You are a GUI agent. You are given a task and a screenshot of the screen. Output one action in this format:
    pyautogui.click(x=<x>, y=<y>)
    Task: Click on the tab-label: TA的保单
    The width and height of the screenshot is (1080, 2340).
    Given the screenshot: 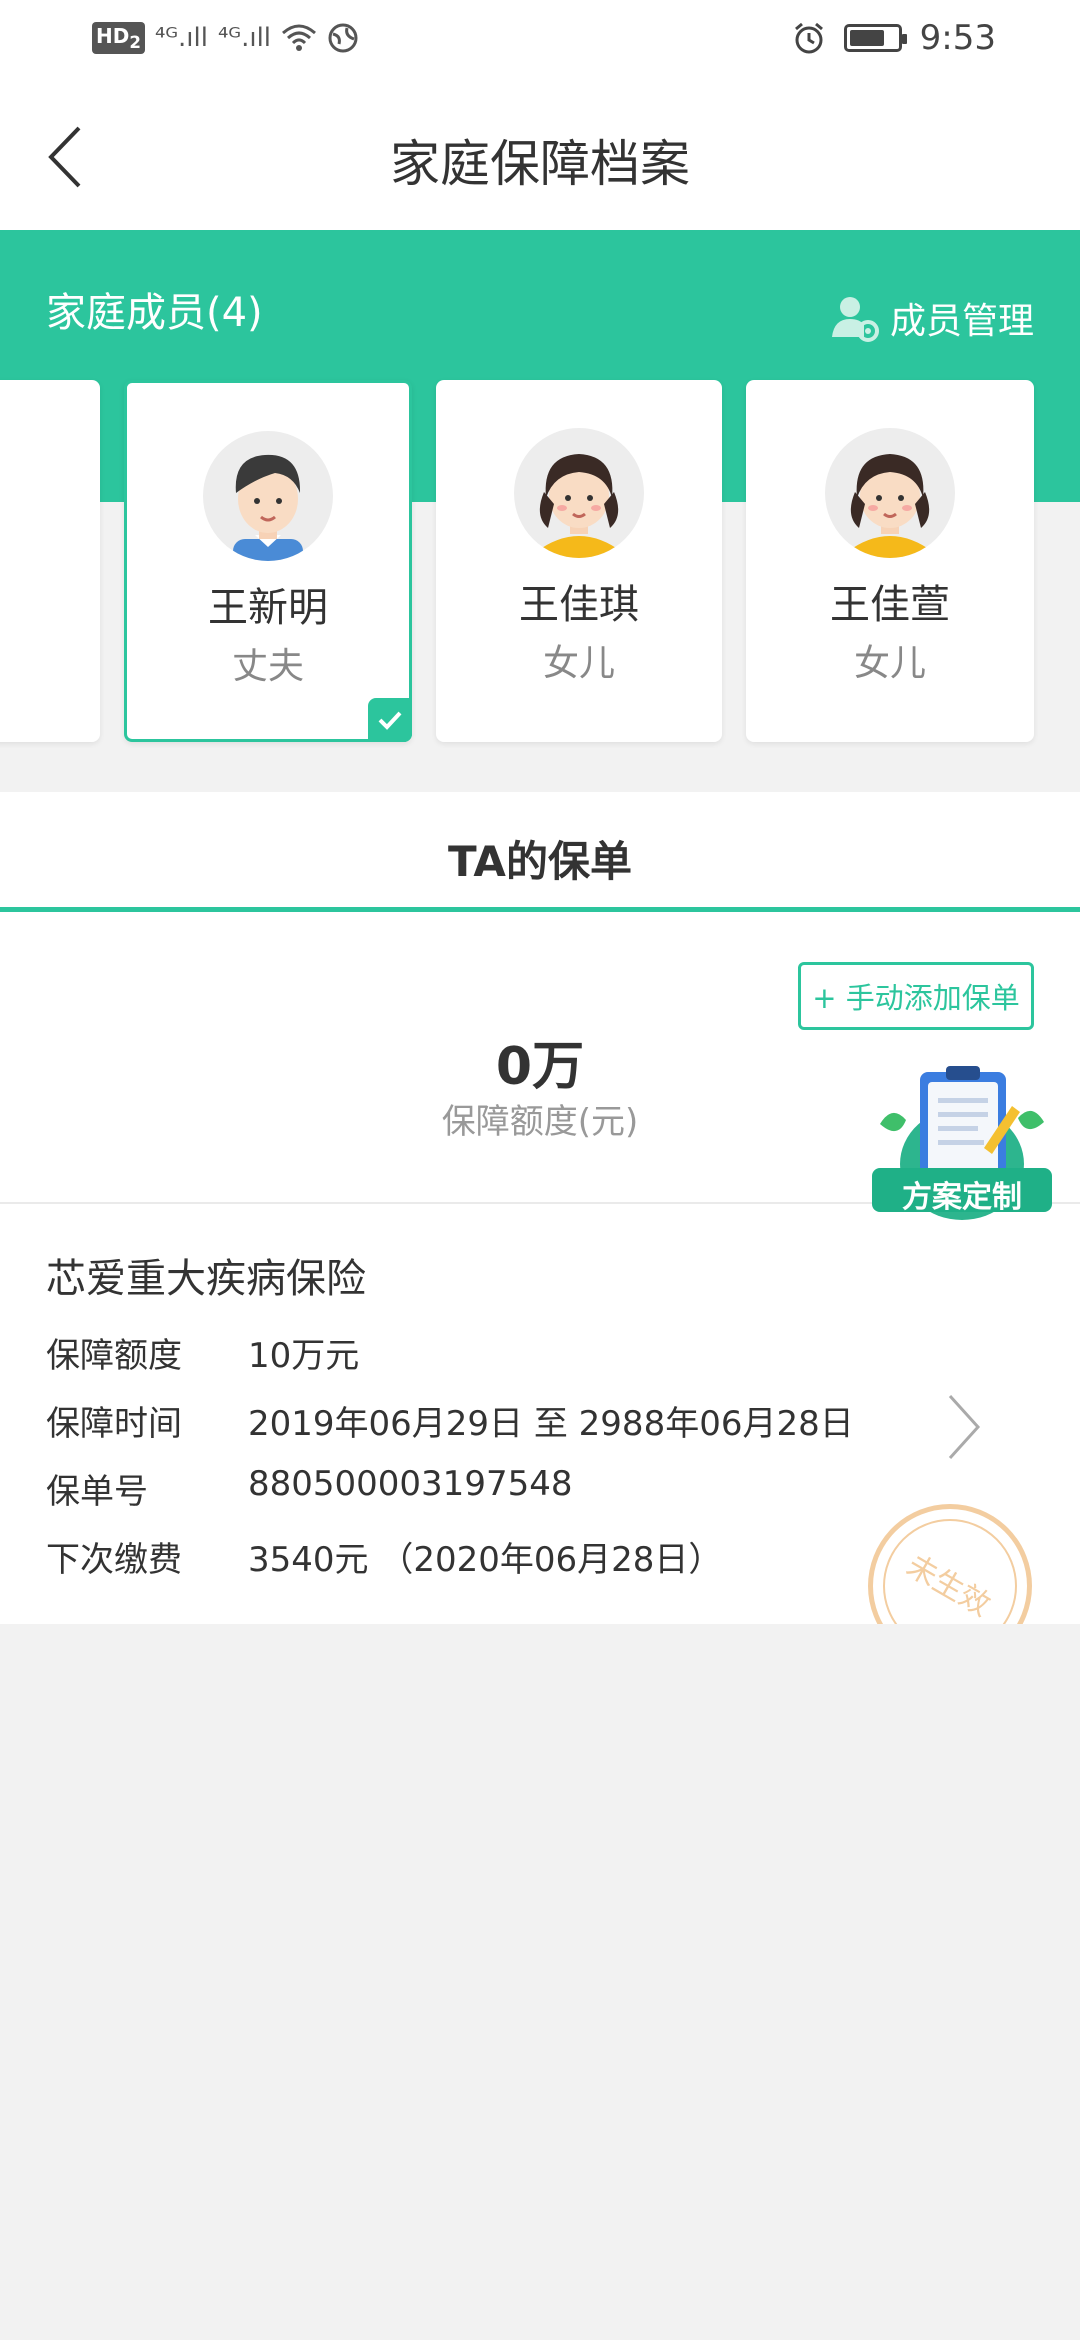 What is the action you would take?
    pyautogui.click(x=540, y=861)
    